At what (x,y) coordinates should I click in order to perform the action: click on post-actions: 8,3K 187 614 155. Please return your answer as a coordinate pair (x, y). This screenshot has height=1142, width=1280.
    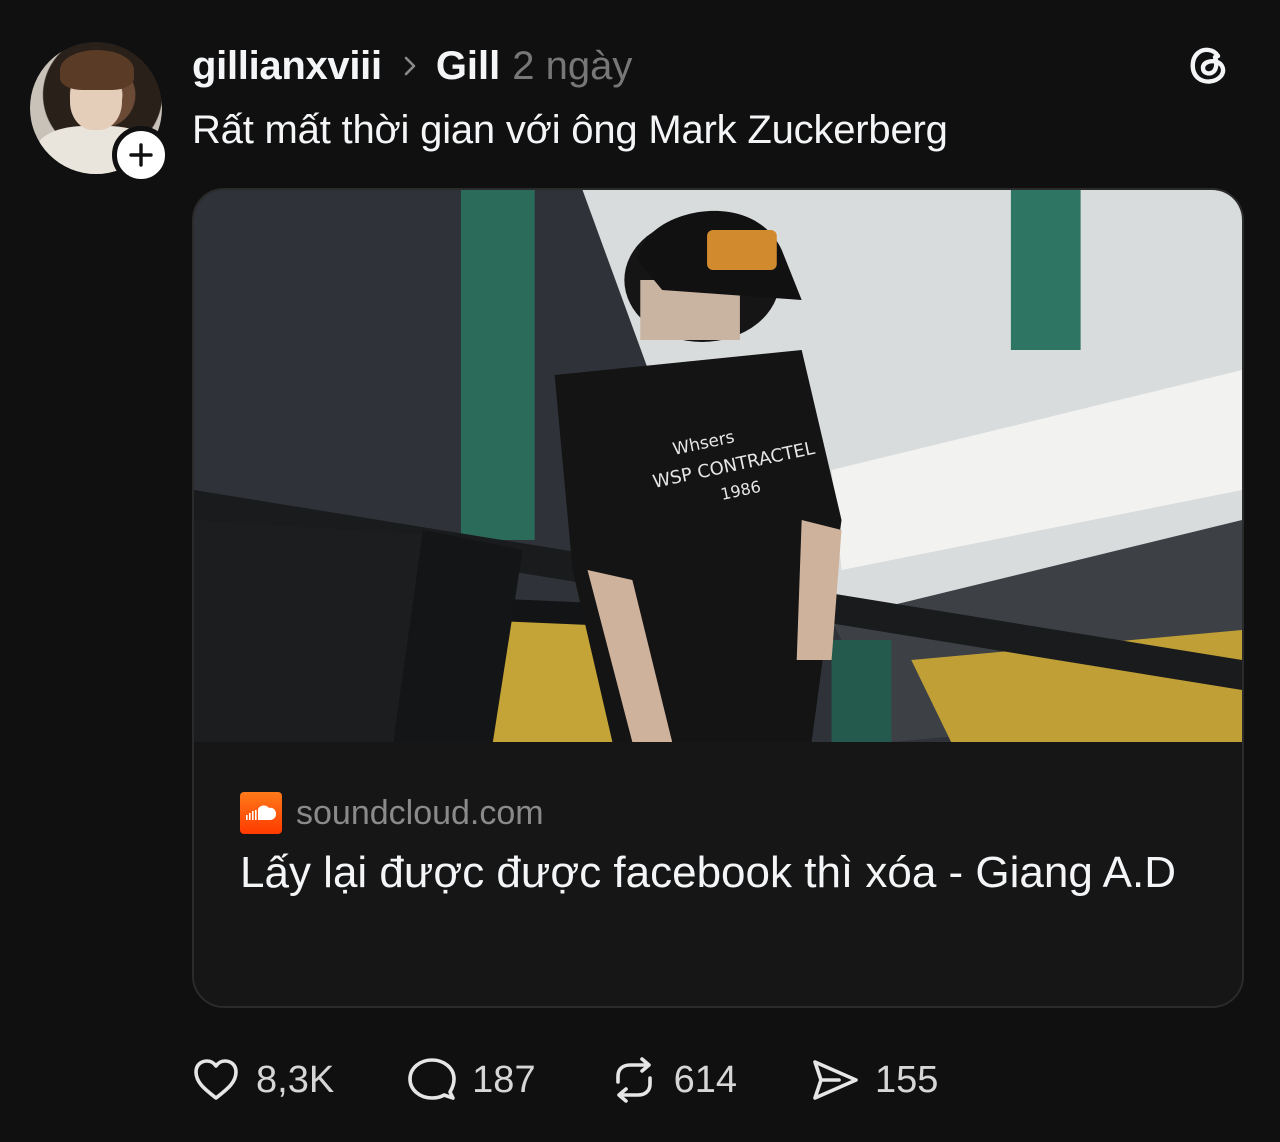
    Looking at the image, I should click on (600, 1080).